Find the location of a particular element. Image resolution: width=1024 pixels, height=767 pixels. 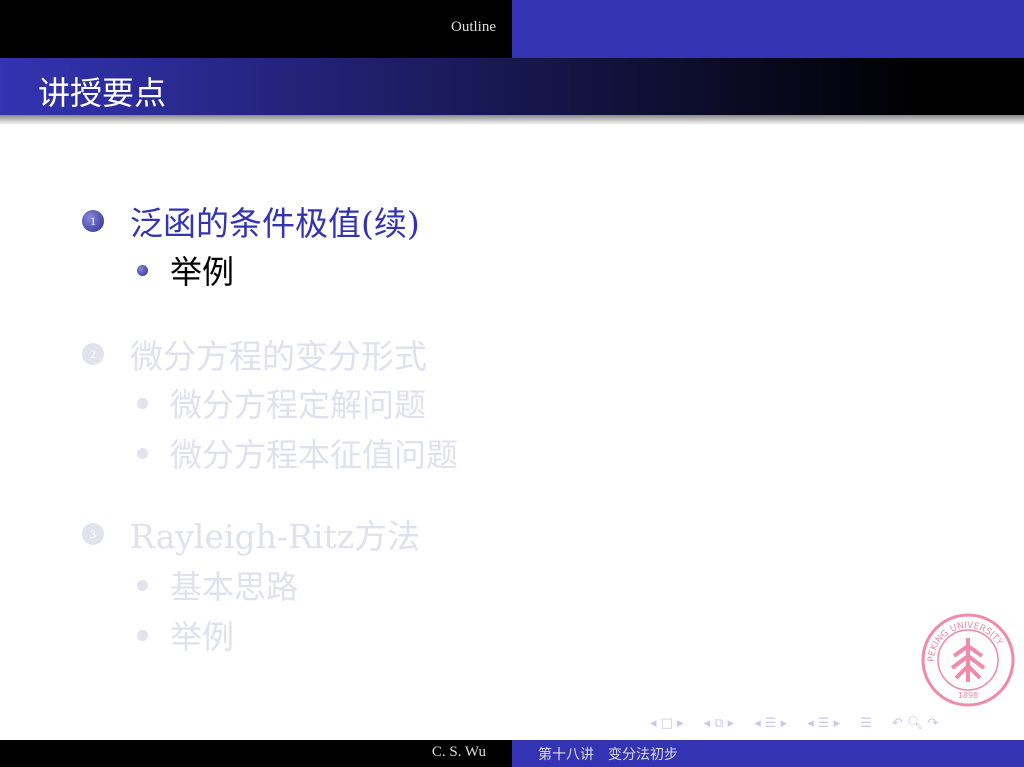

title-shadow is located at coordinates (512, 120).